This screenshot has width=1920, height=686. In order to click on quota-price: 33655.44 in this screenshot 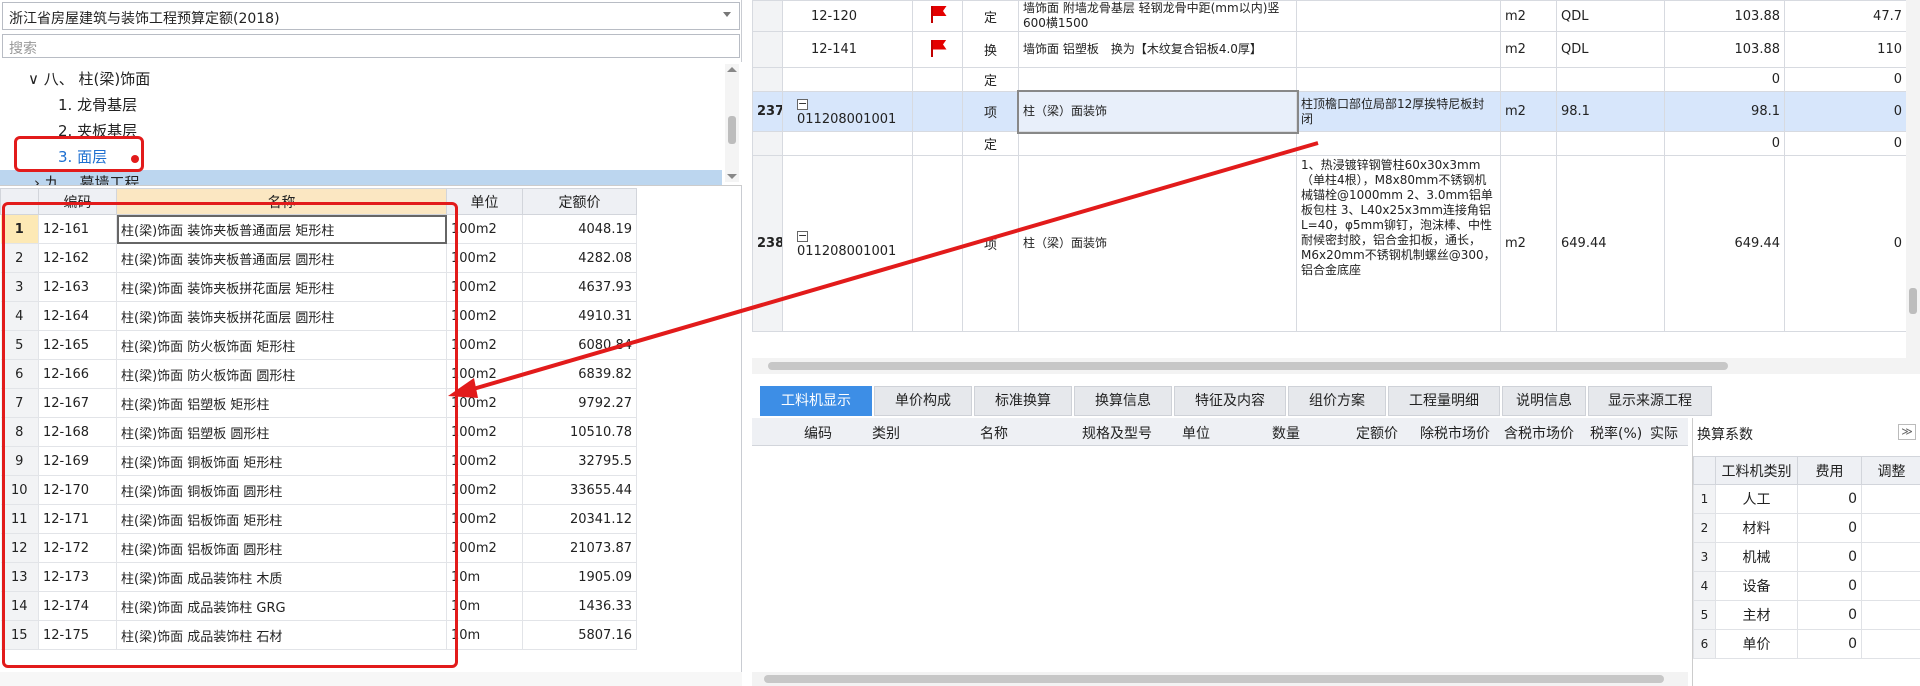, I will do `click(579, 490)`.